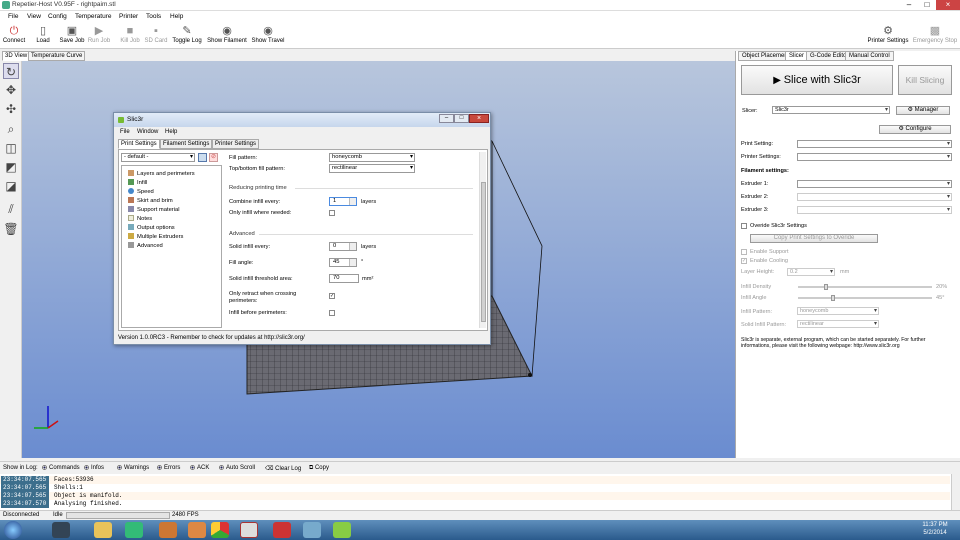  What do you see at coordinates (909, 5) in the screenshot?
I see `minimize-icon: –` at bounding box center [909, 5].